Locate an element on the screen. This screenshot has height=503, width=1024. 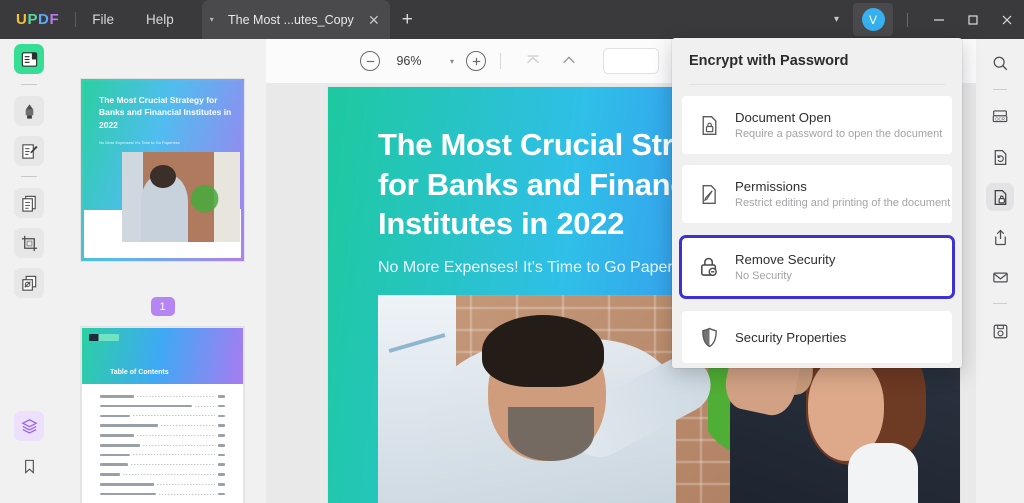
prev-page-icon is located at coordinates (569, 60).